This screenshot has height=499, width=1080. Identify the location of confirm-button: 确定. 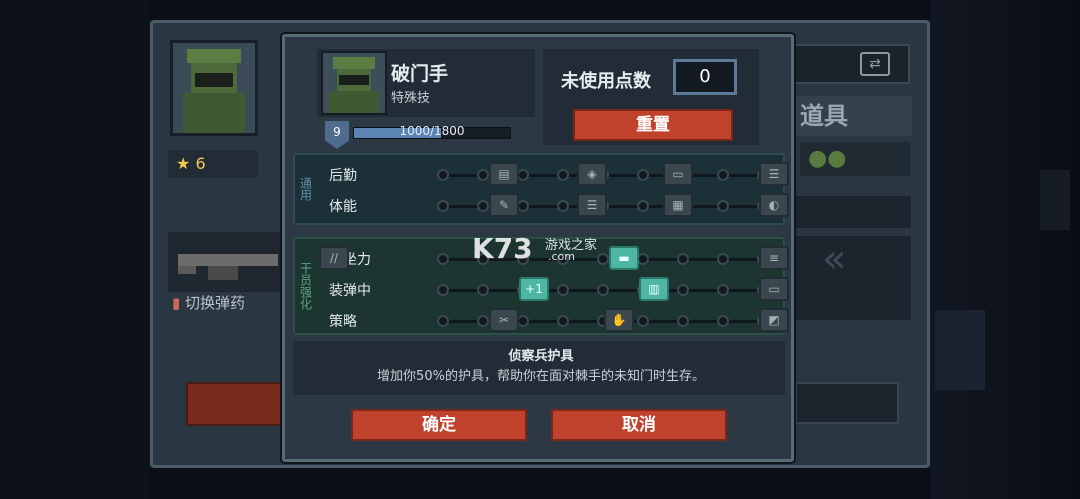
(439, 425).